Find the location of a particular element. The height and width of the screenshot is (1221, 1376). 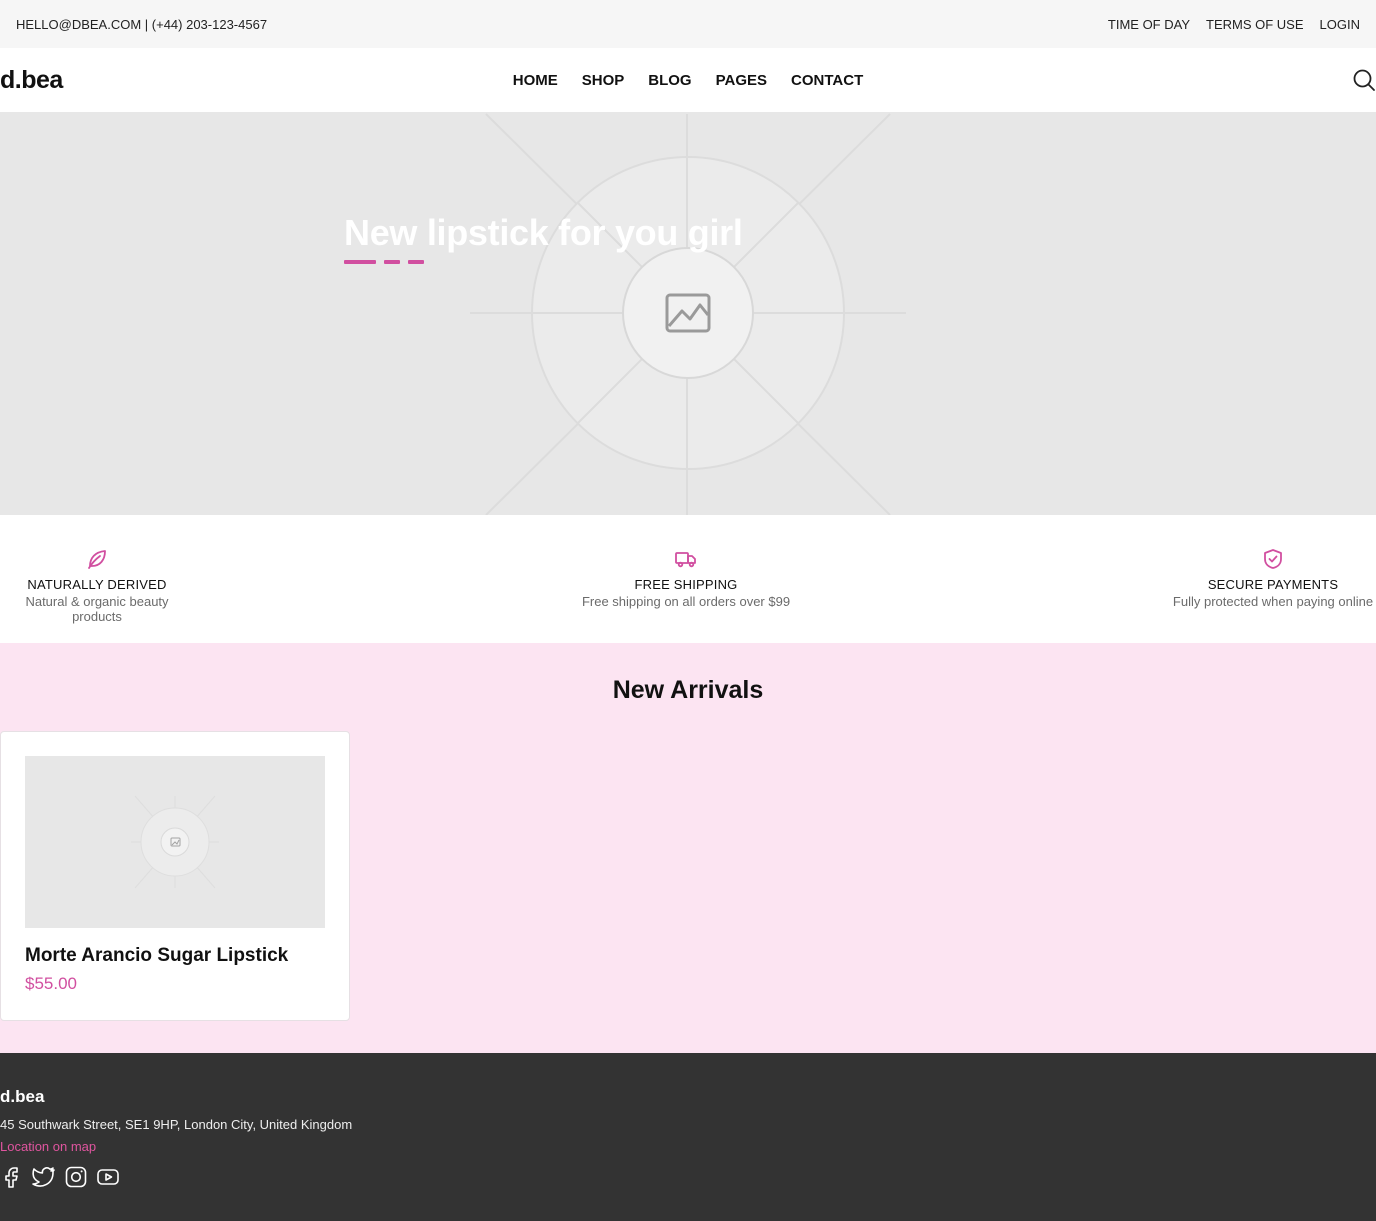

youtube-icon is located at coordinates (108, 1177).